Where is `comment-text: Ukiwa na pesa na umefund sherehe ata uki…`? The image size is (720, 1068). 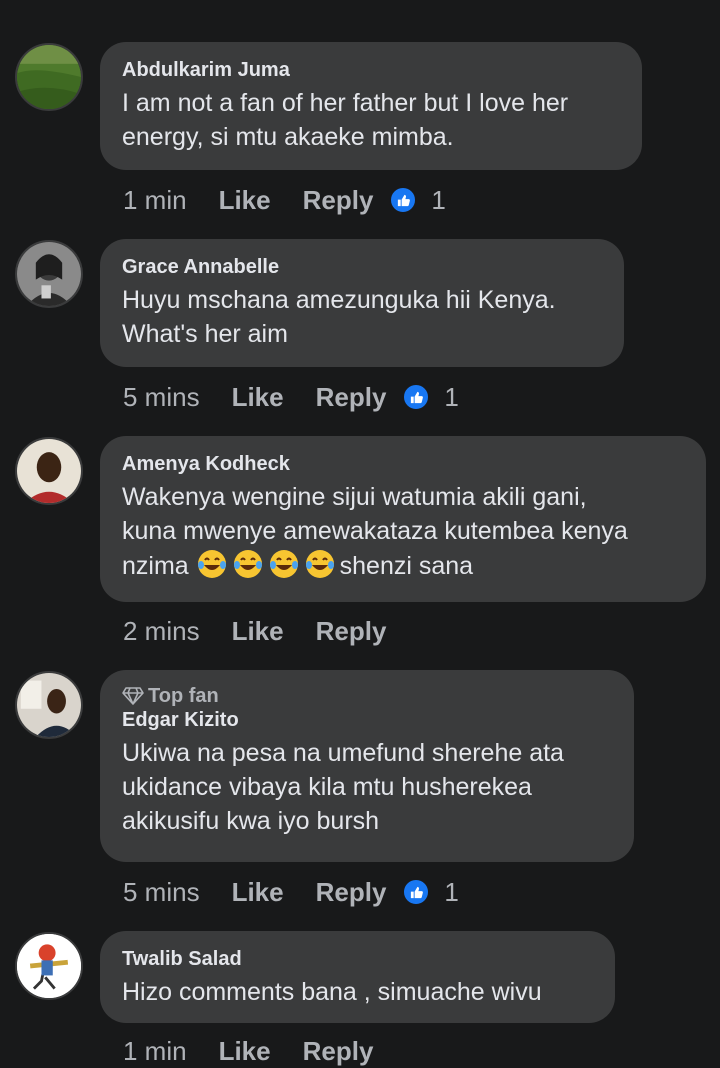
comment-text: Ukiwa na pesa na umefund sherehe ata uki… is located at coordinates (367, 787).